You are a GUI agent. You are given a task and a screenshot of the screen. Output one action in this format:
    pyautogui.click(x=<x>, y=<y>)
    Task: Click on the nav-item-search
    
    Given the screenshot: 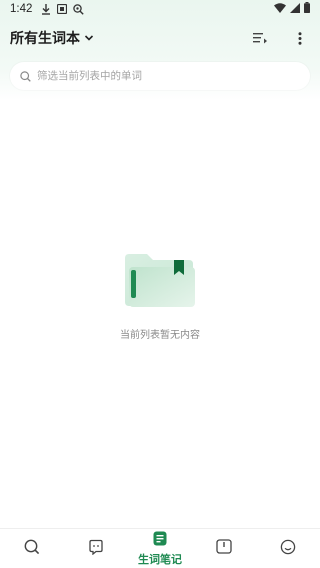 What is the action you would take?
    pyautogui.click(x=32, y=548)
    